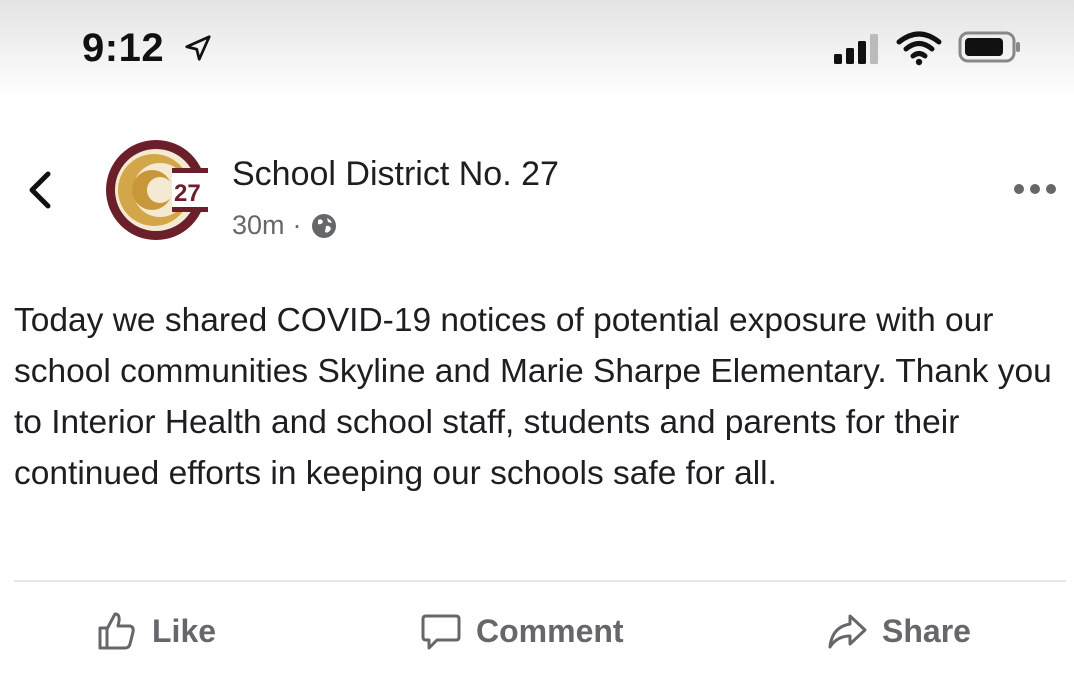 The image size is (1074, 678). I want to click on post-action-bar: Like Comment Share, so click(537, 635).